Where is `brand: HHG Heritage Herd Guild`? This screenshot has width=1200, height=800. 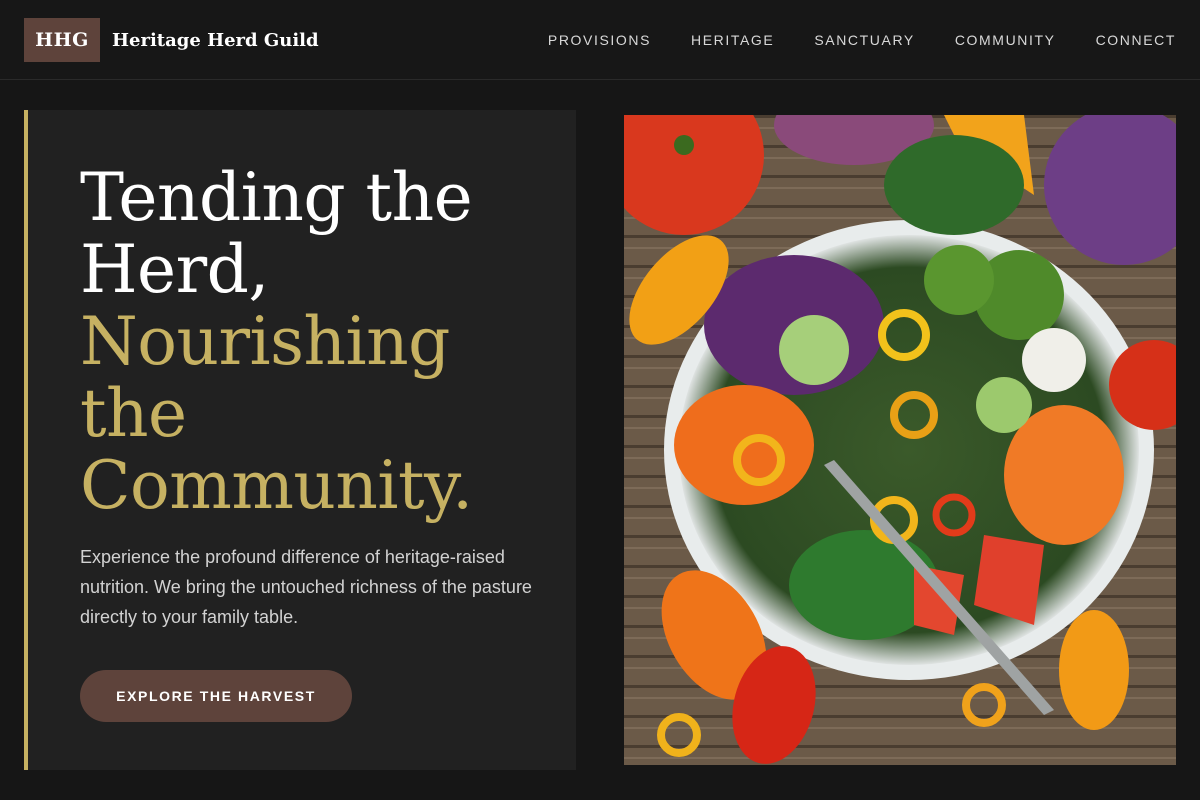 brand: HHG Heritage Herd Guild is located at coordinates (171, 40).